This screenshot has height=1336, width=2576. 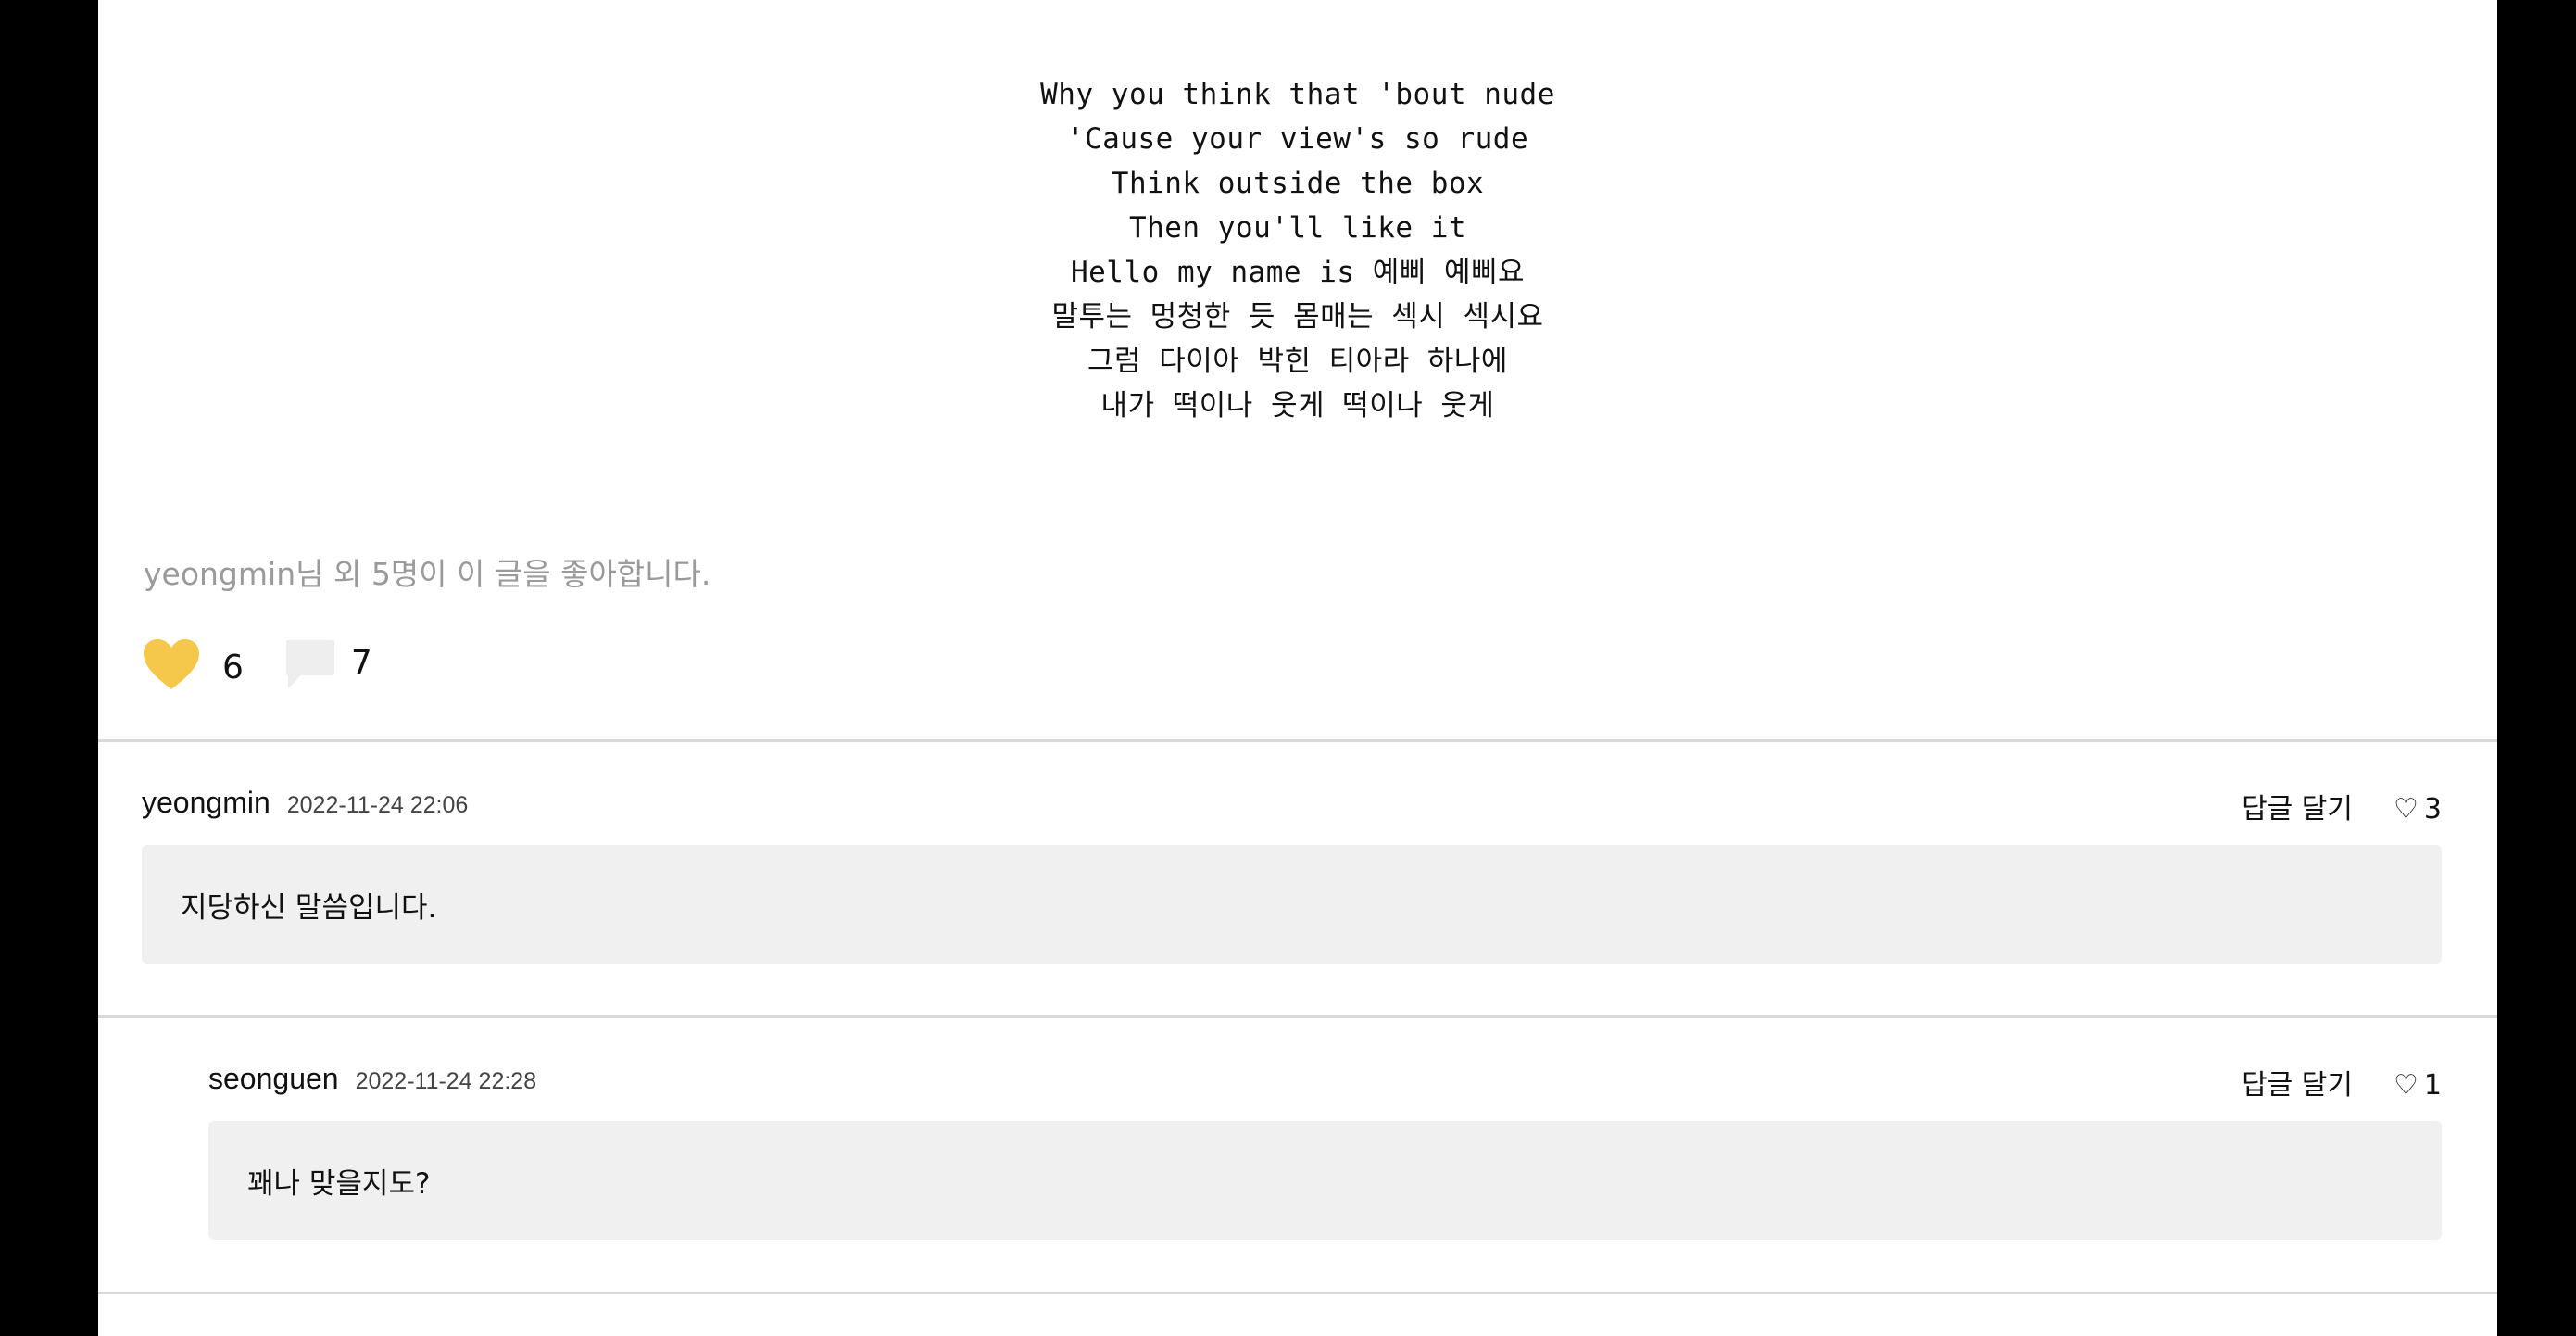 What do you see at coordinates (1298, 183) in the screenshot?
I see `lyric-line: Think outside the box` at bounding box center [1298, 183].